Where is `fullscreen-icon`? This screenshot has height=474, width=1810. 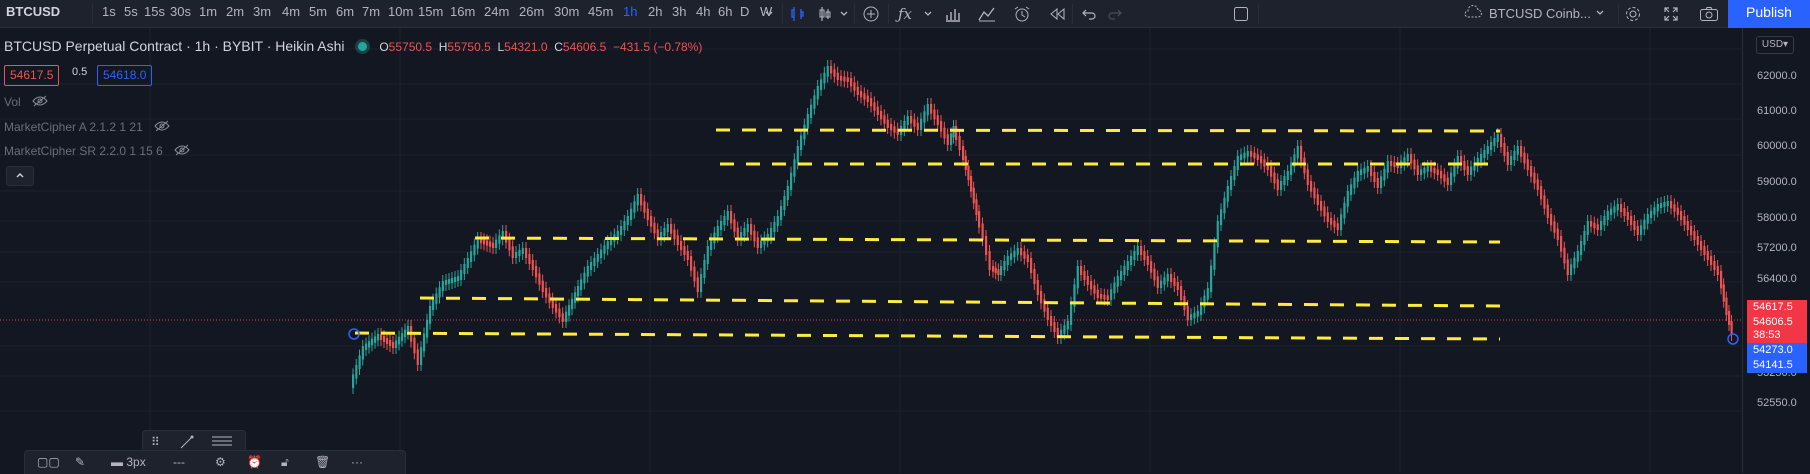 fullscreen-icon is located at coordinates (1671, 14).